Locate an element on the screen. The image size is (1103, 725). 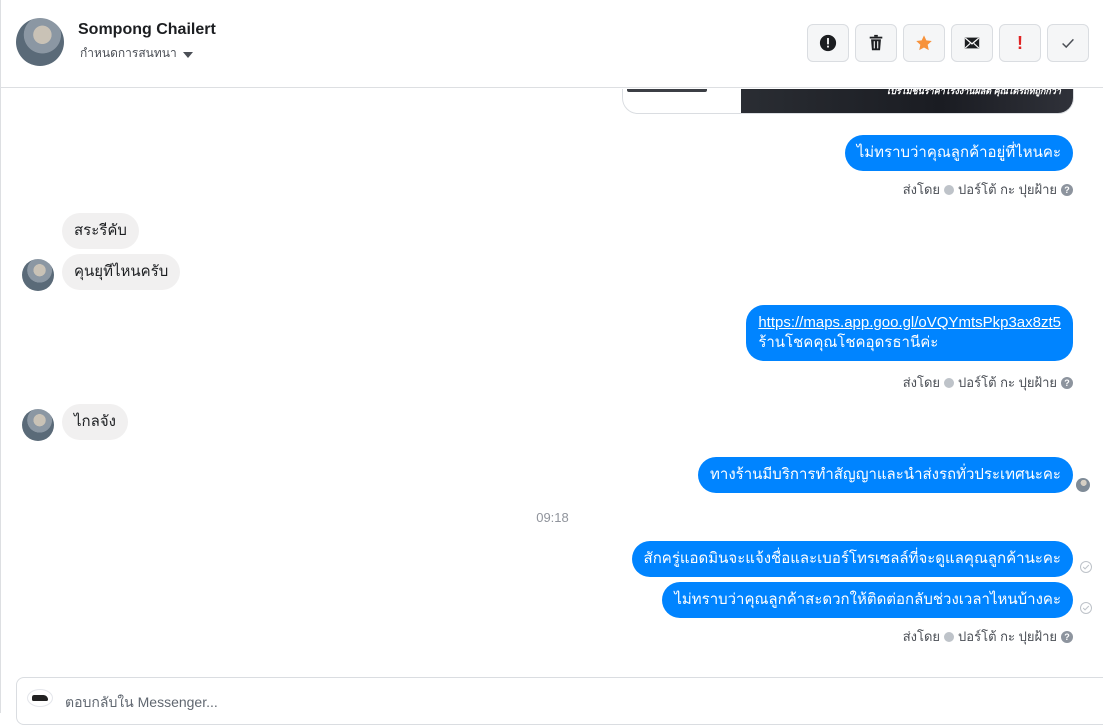
star-button is located at coordinates (924, 43).